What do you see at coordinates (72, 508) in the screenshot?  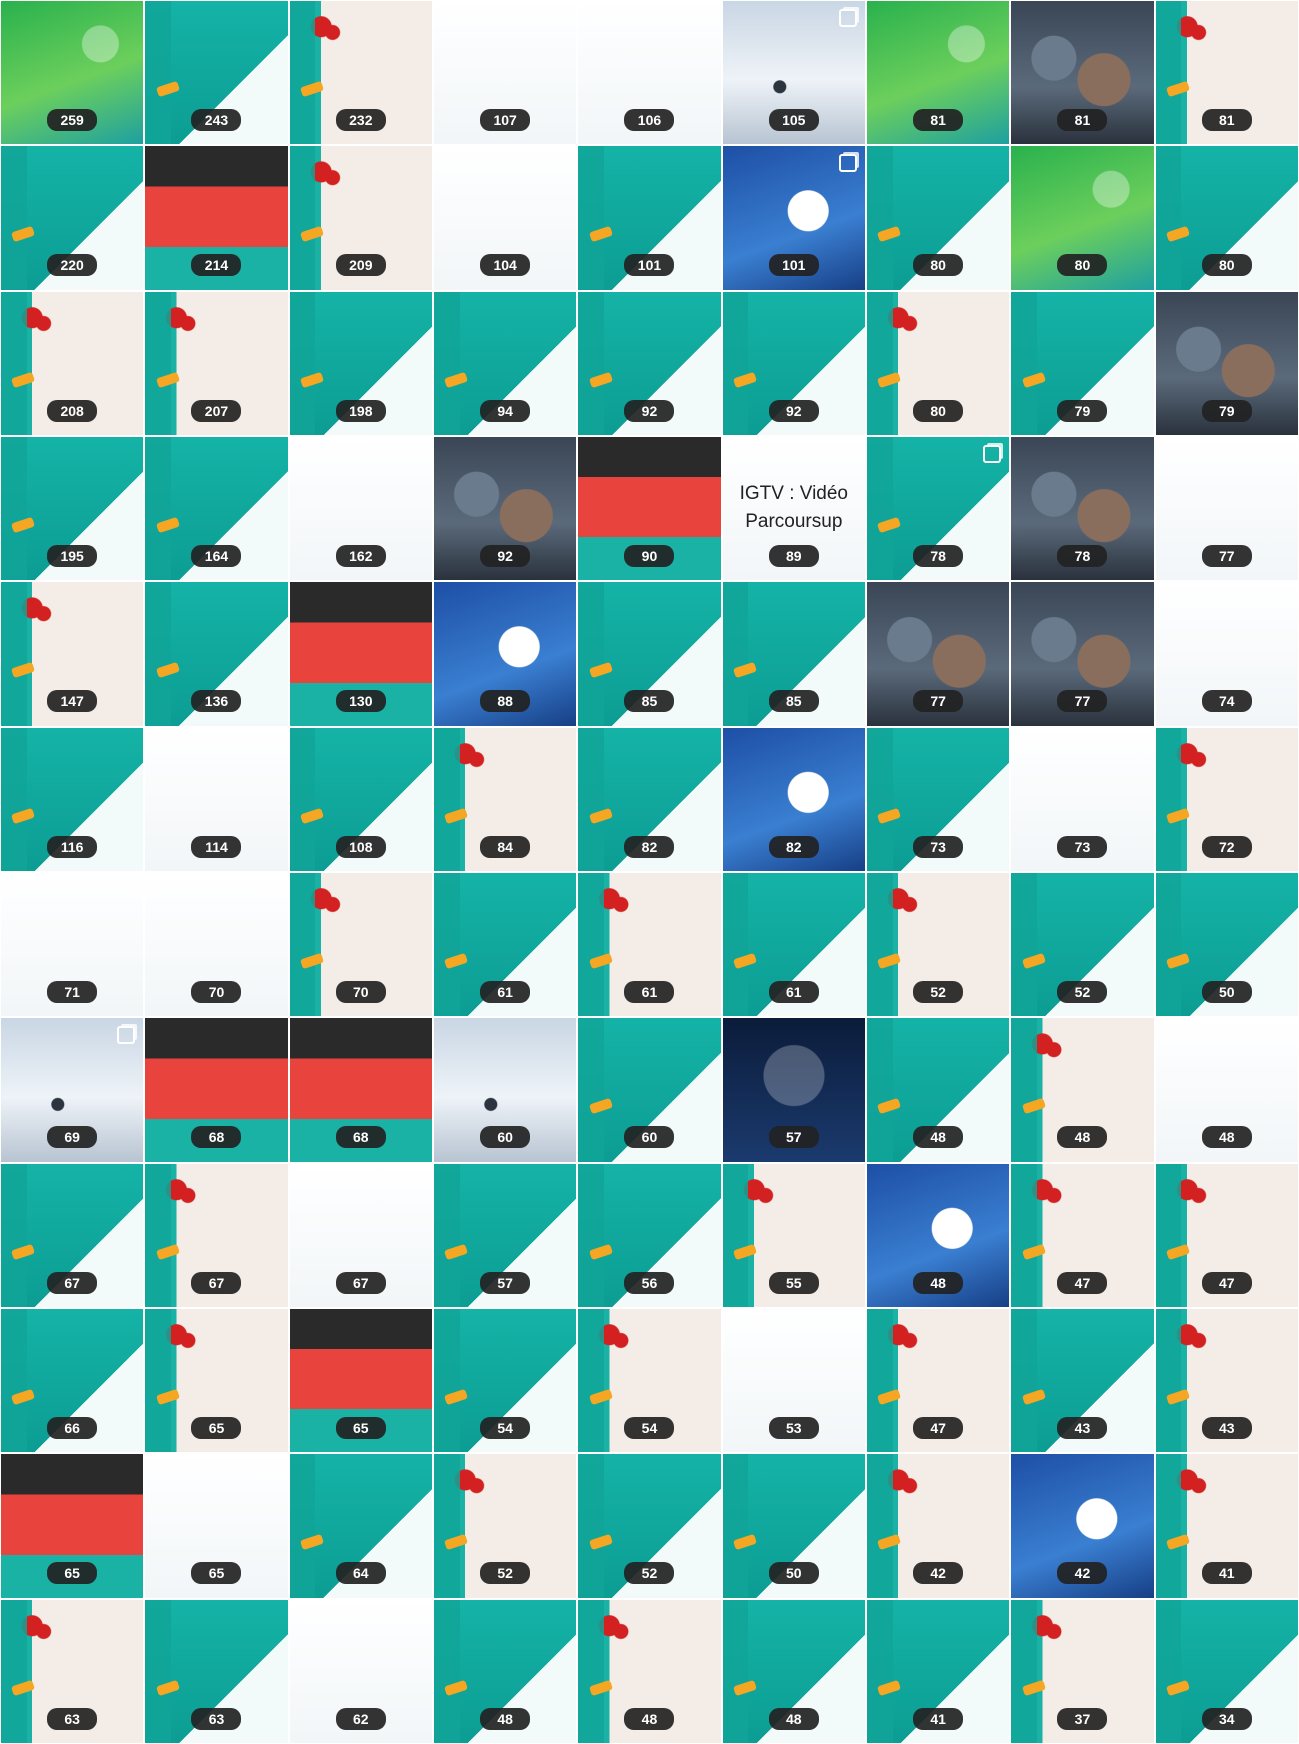 I see `post-tile: 195` at bounding box center [72, 508].